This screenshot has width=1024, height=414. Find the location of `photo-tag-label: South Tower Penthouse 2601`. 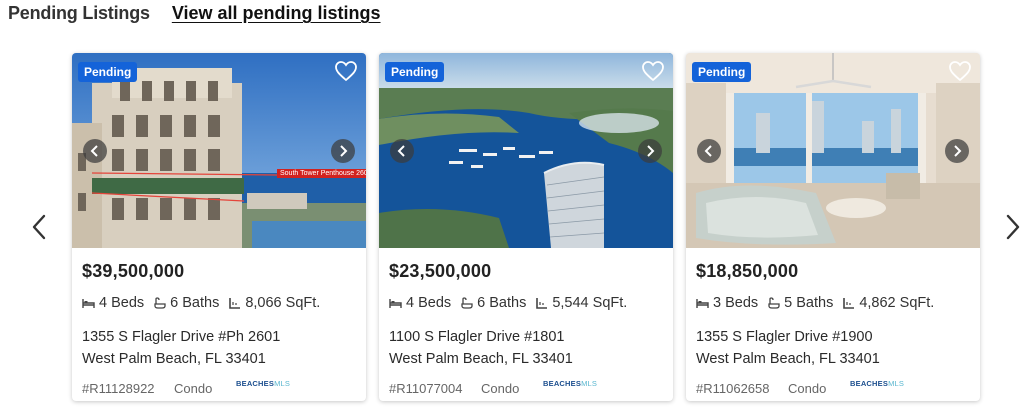

photo-tag-label: South Tower Penthouse 2601 is located at coordinates (321, 173).